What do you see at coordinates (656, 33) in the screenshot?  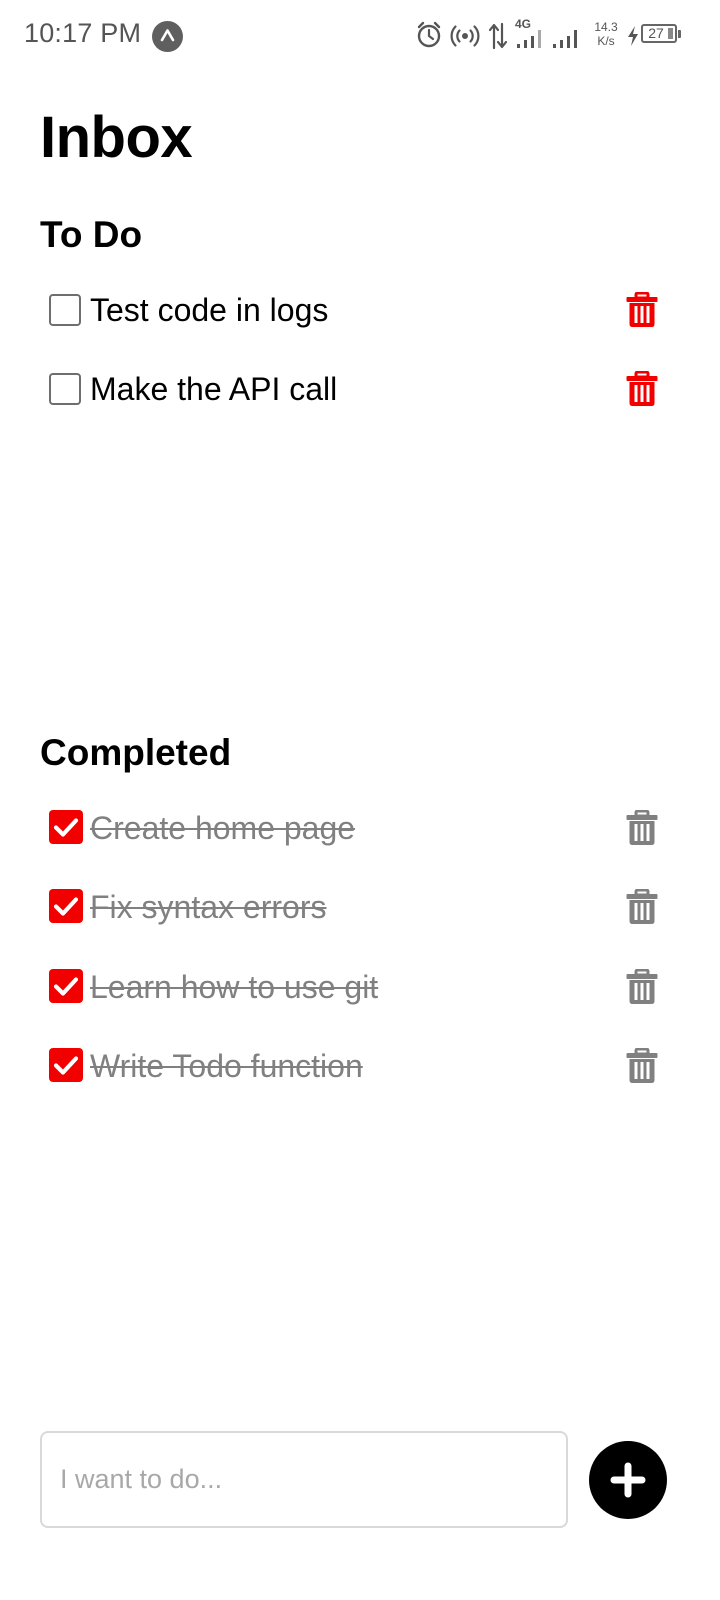 I see `battery-percent: 27` at bounding box center [656, 33].